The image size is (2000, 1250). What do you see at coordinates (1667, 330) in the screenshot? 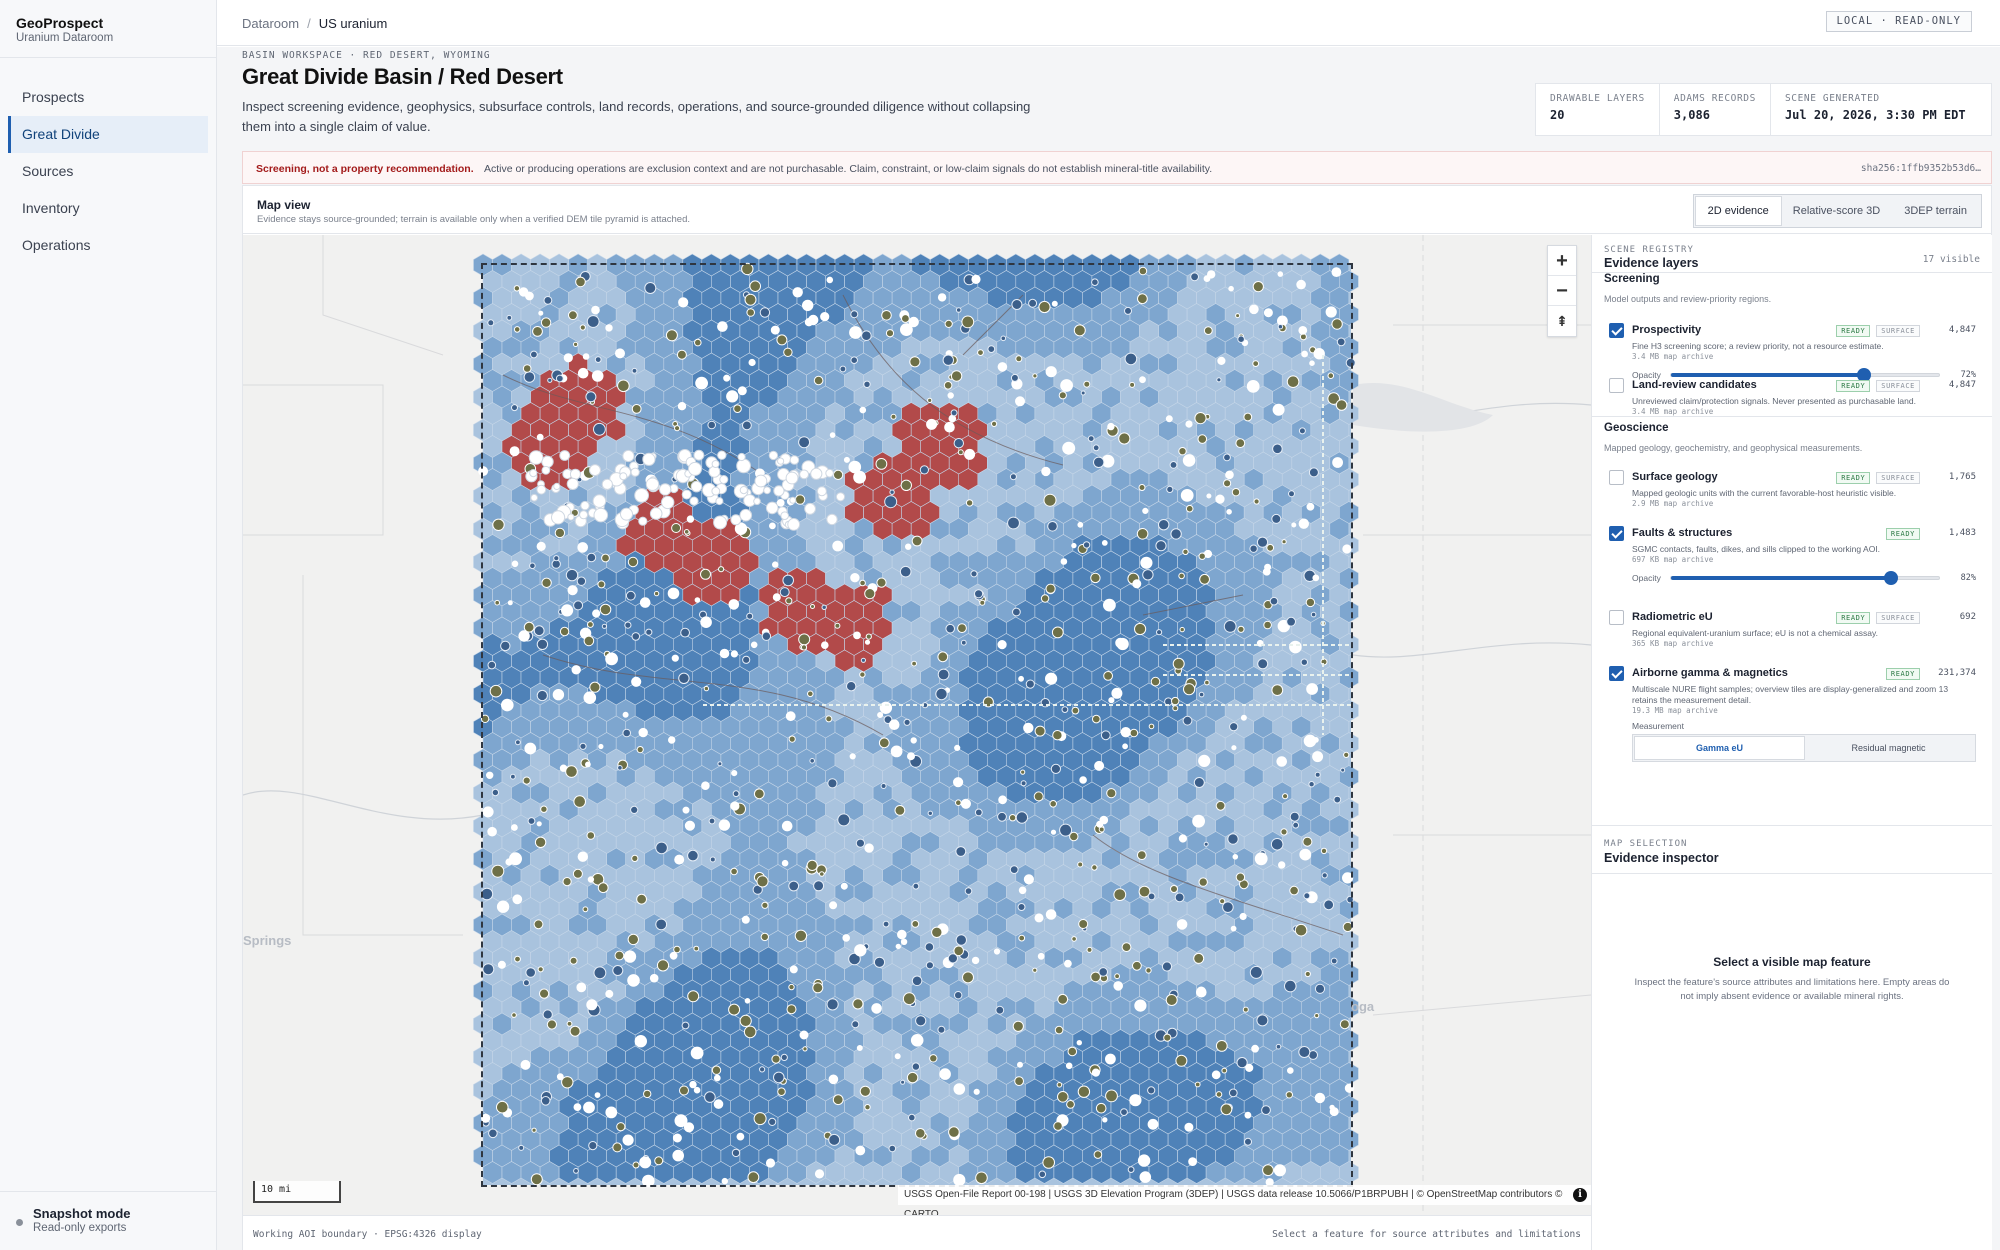
I see `layer-name: Prospectivity` at bounding box center [1667, 330].